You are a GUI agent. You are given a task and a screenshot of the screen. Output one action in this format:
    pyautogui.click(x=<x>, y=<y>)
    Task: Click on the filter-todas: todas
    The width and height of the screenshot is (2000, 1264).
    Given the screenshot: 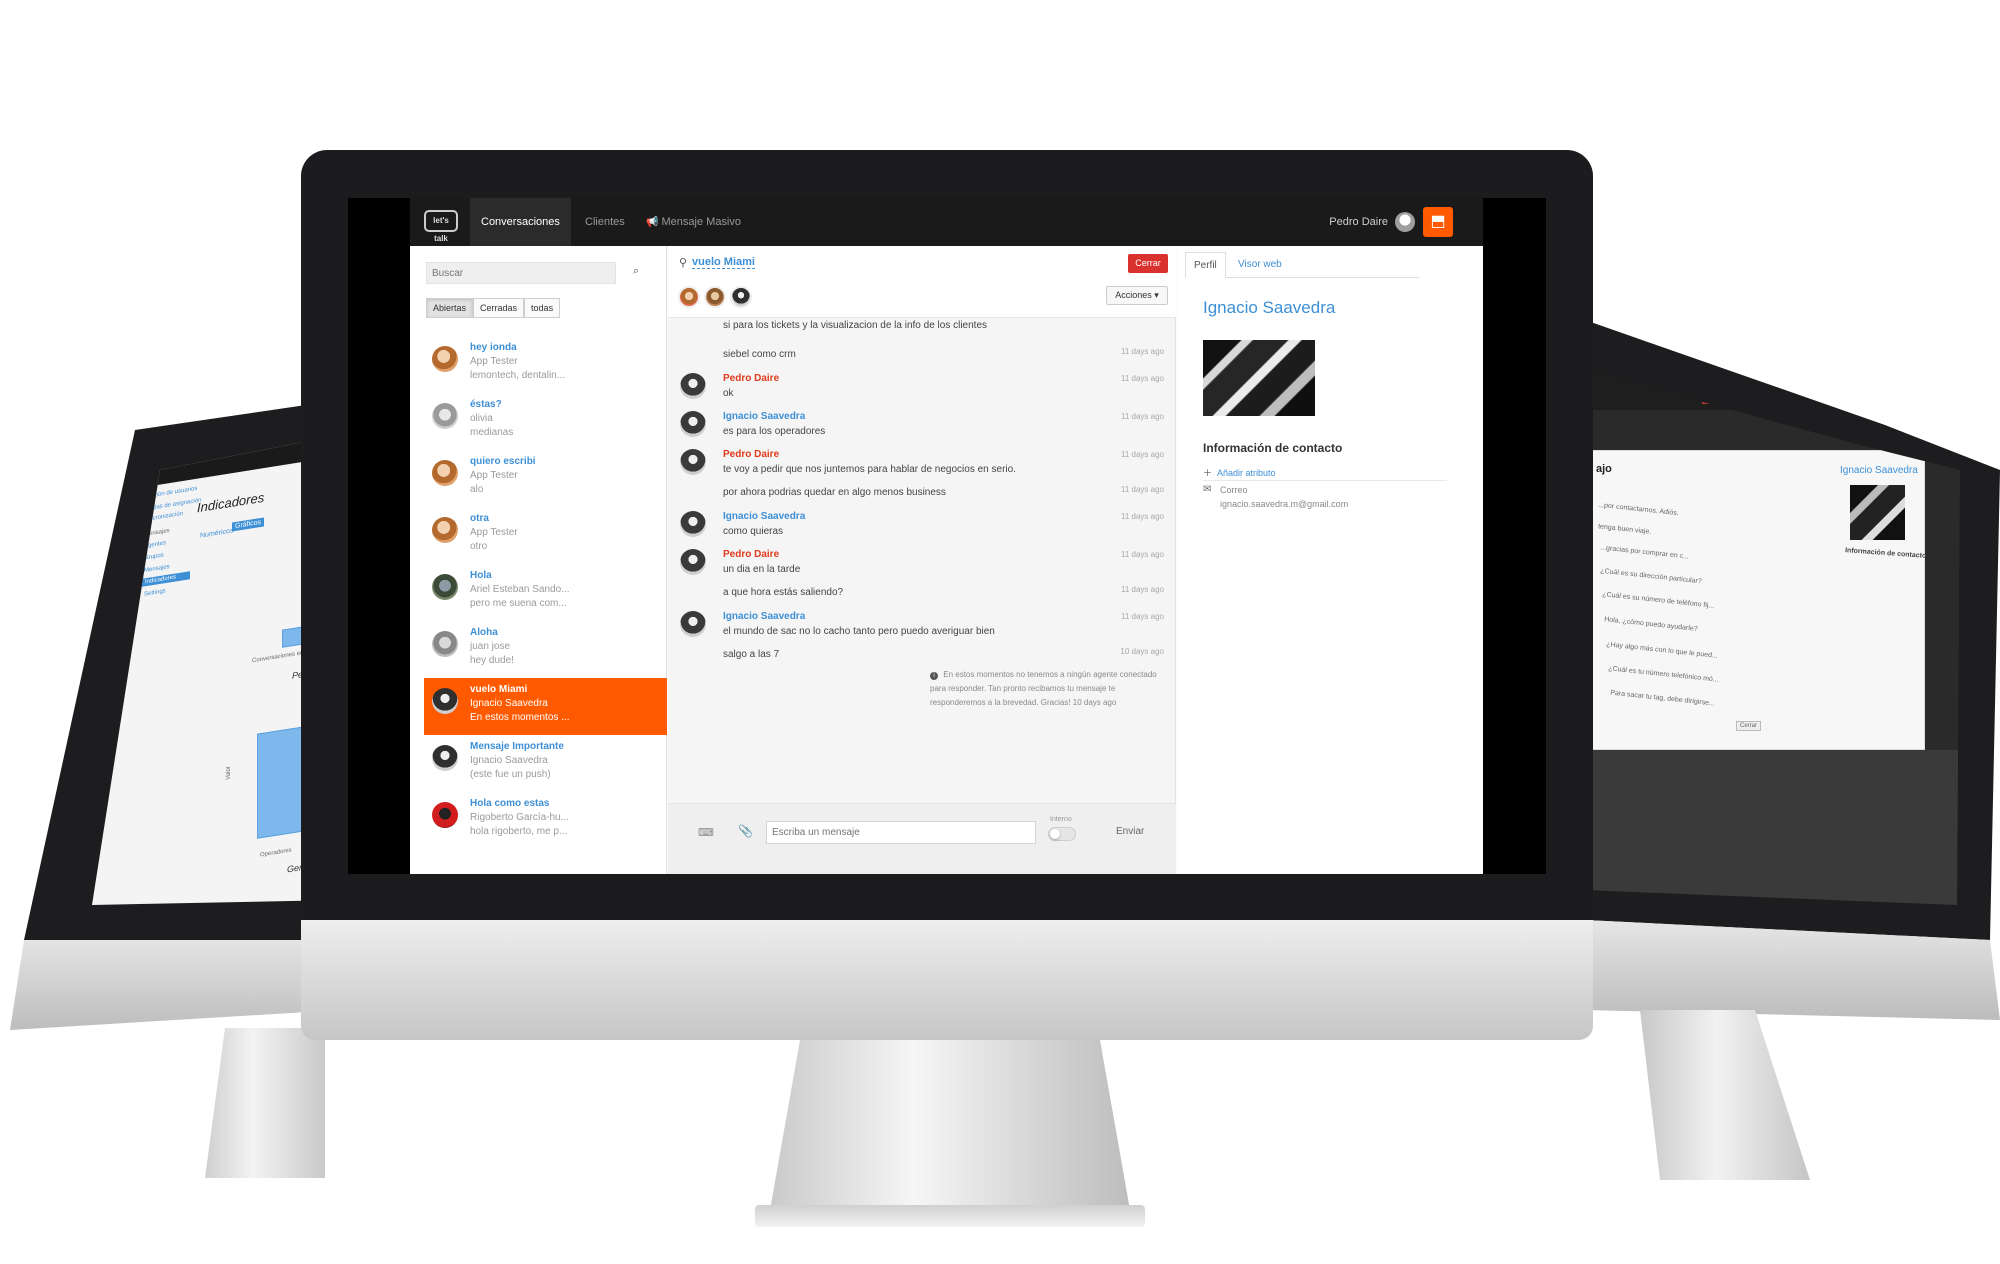 What is the action you would take?
    pyautogui.click(x=542, y=308)
    